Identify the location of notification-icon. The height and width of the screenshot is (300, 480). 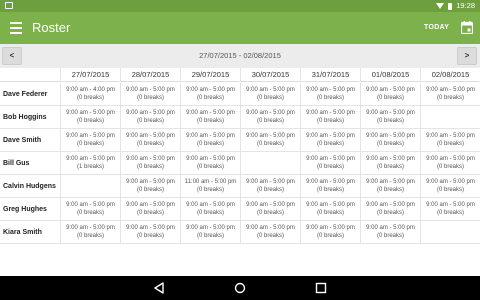
(9, 5).